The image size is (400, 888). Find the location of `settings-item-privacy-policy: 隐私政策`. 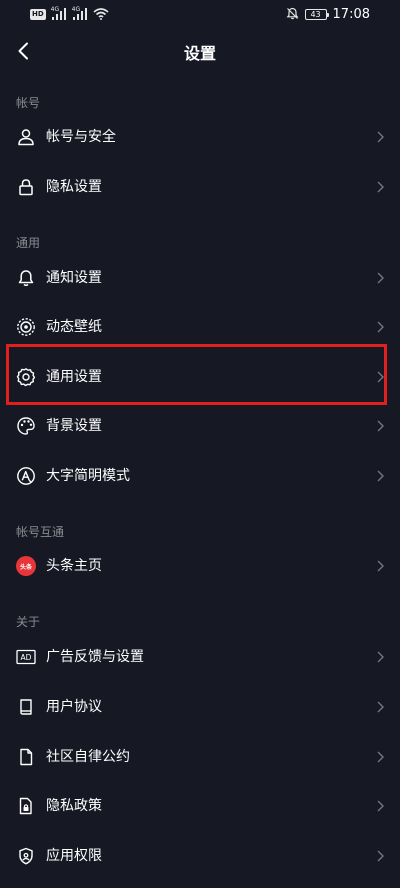

settings-item-privacy-policy: 隐私政策 is located at coordinates (200, 806).